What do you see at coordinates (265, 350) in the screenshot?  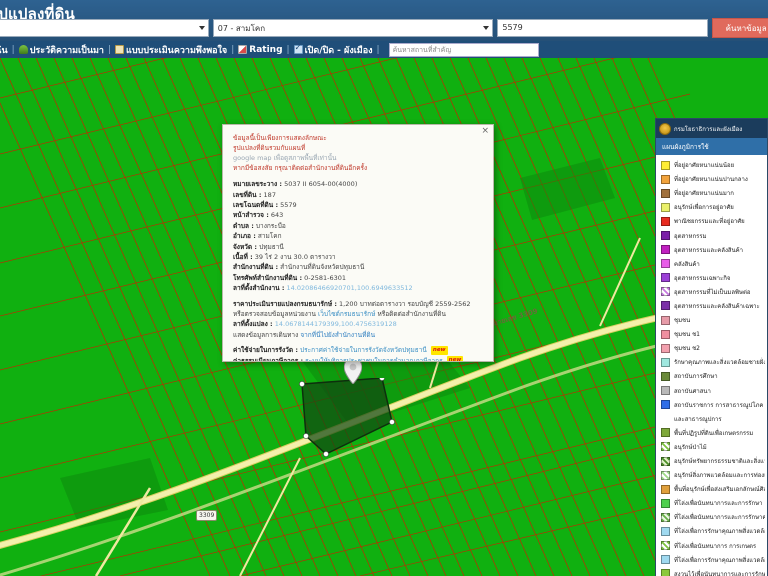 I see `field-label: ค่าใช้จ่ายในการรังวัด :` at bounding box center [265, 350].